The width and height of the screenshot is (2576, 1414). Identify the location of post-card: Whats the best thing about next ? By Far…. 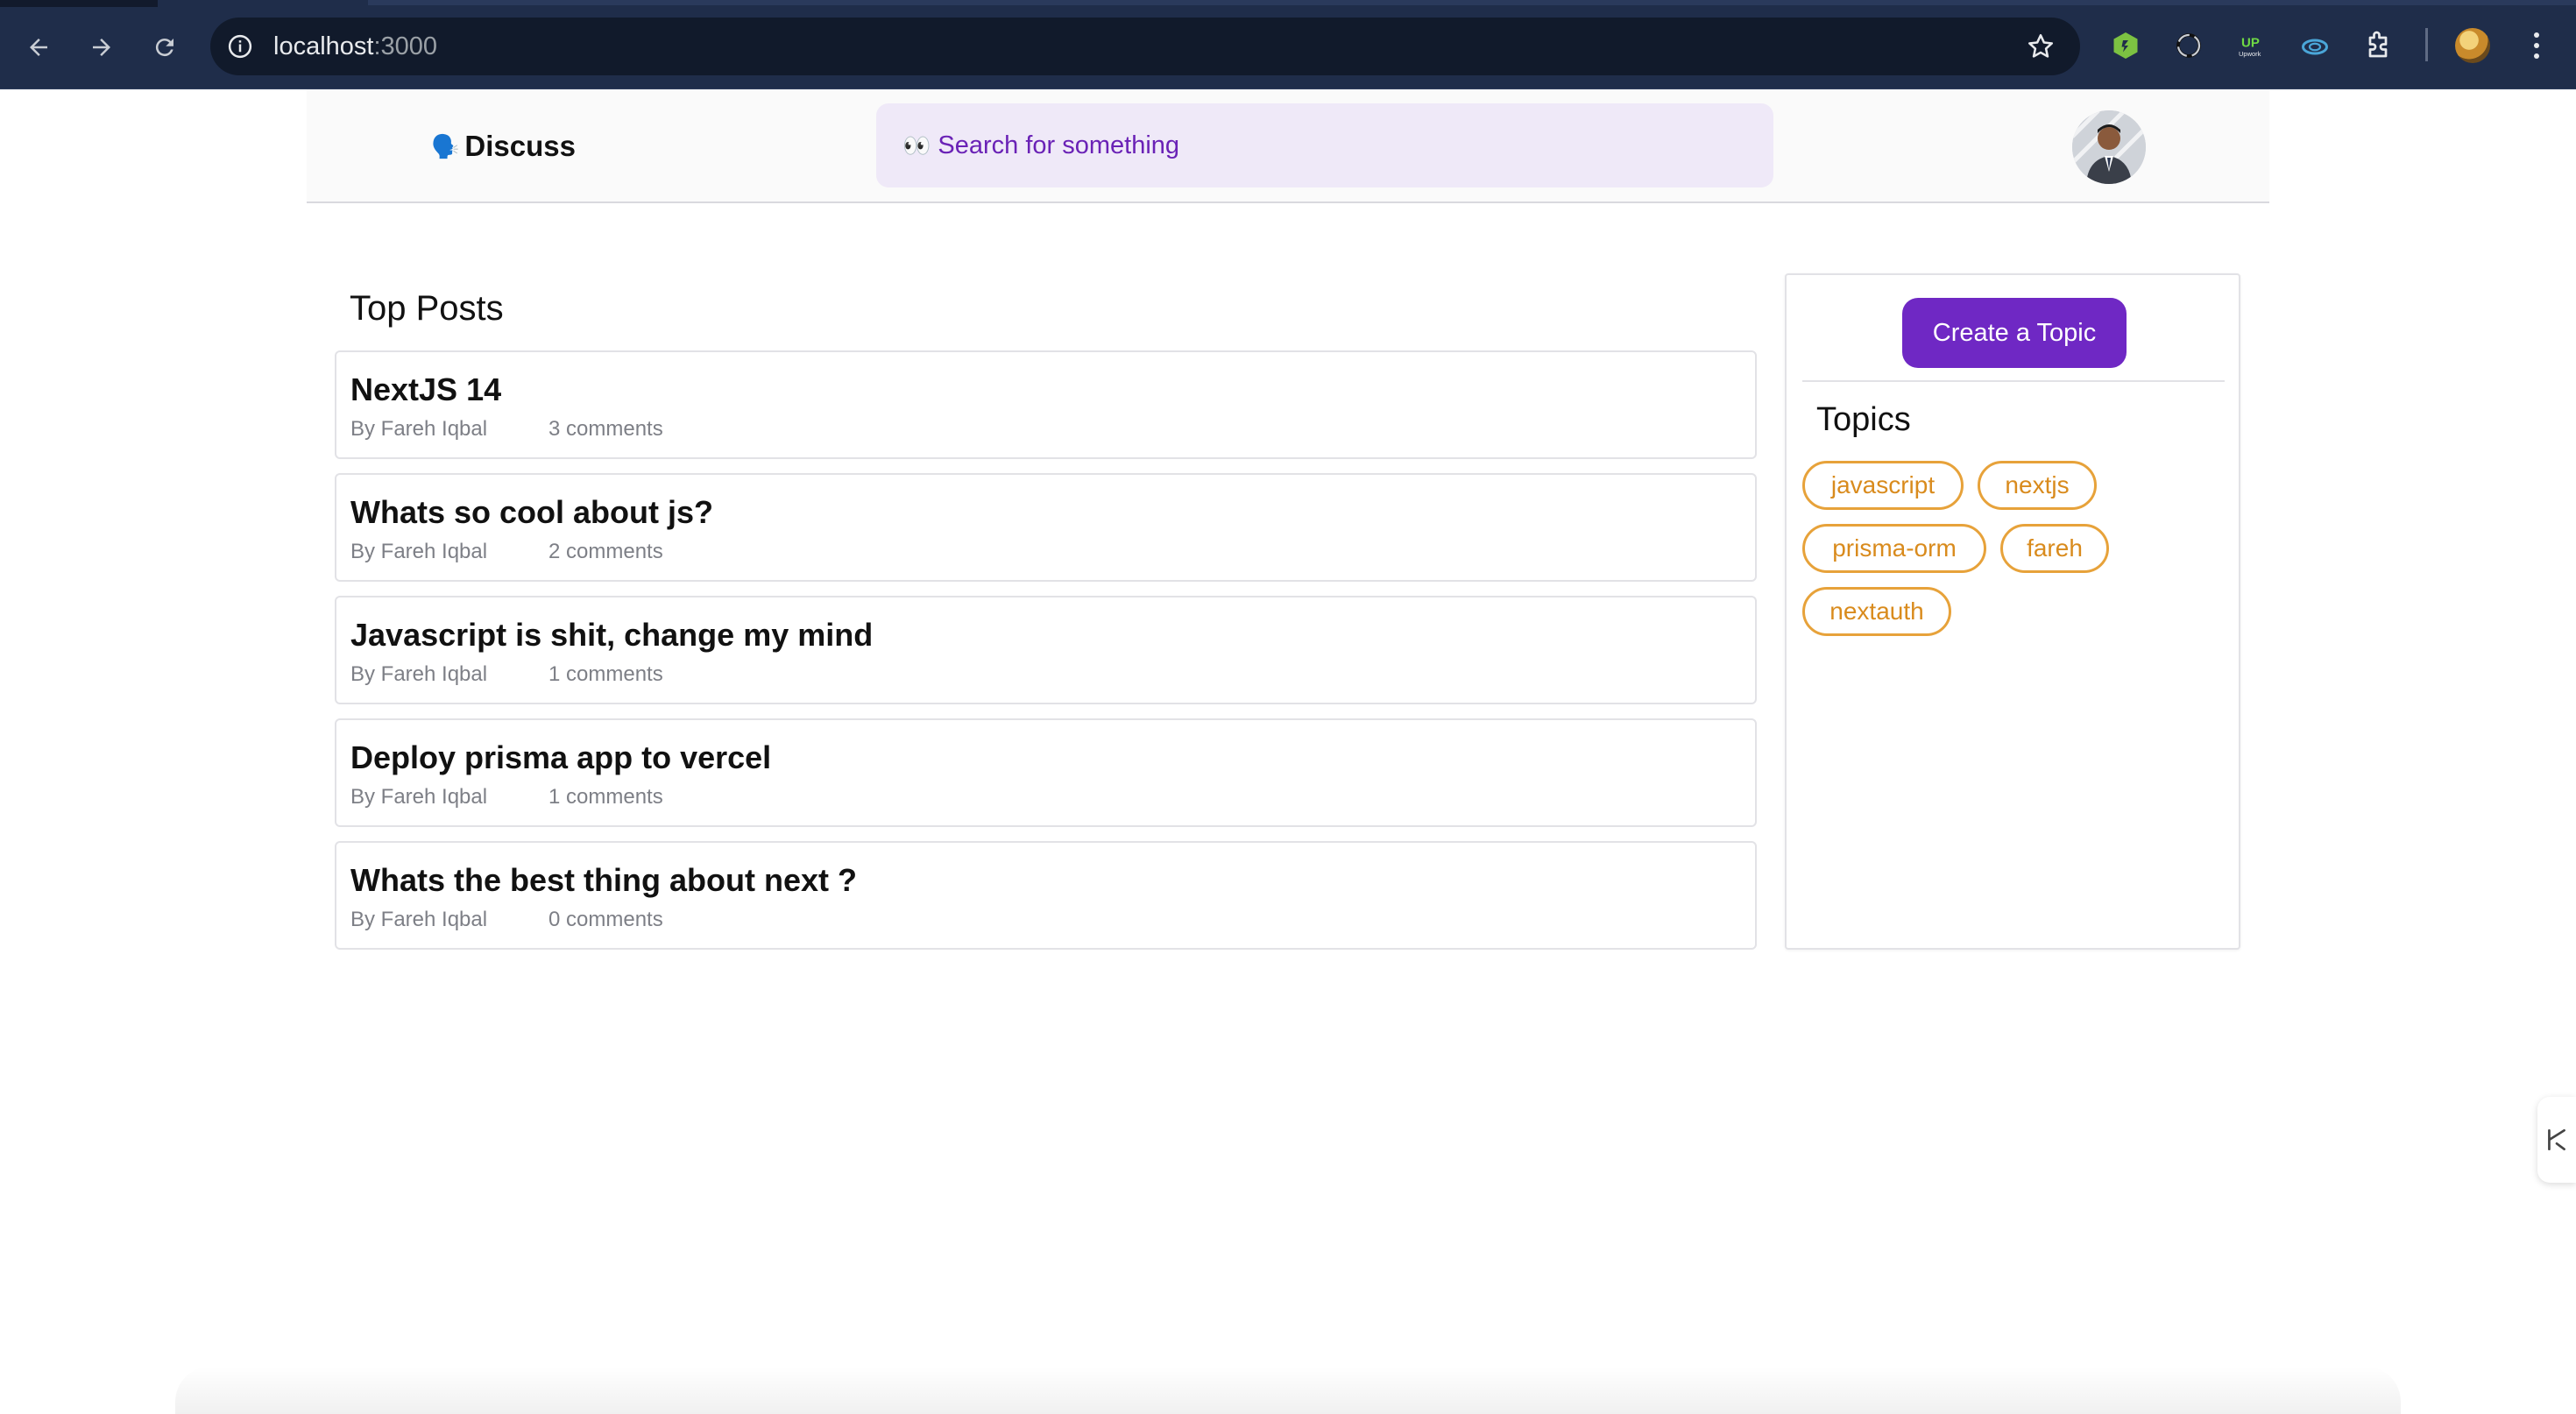
(1046, 895).